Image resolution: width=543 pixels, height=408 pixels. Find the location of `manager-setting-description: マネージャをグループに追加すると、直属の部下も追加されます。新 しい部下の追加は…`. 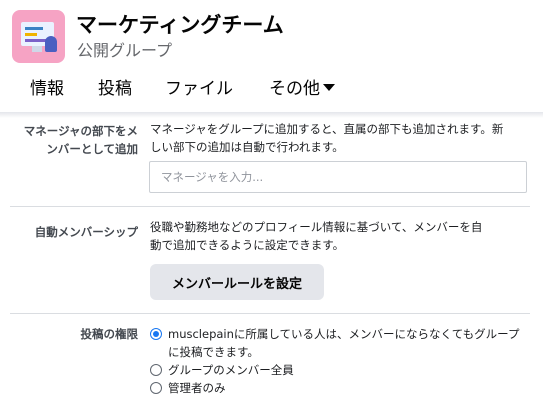

manager-setting-description: マネージャをグループに追加すると、直属の部下も追加されます。新 しい部下の追加は… is located at coordinates (340, 138).